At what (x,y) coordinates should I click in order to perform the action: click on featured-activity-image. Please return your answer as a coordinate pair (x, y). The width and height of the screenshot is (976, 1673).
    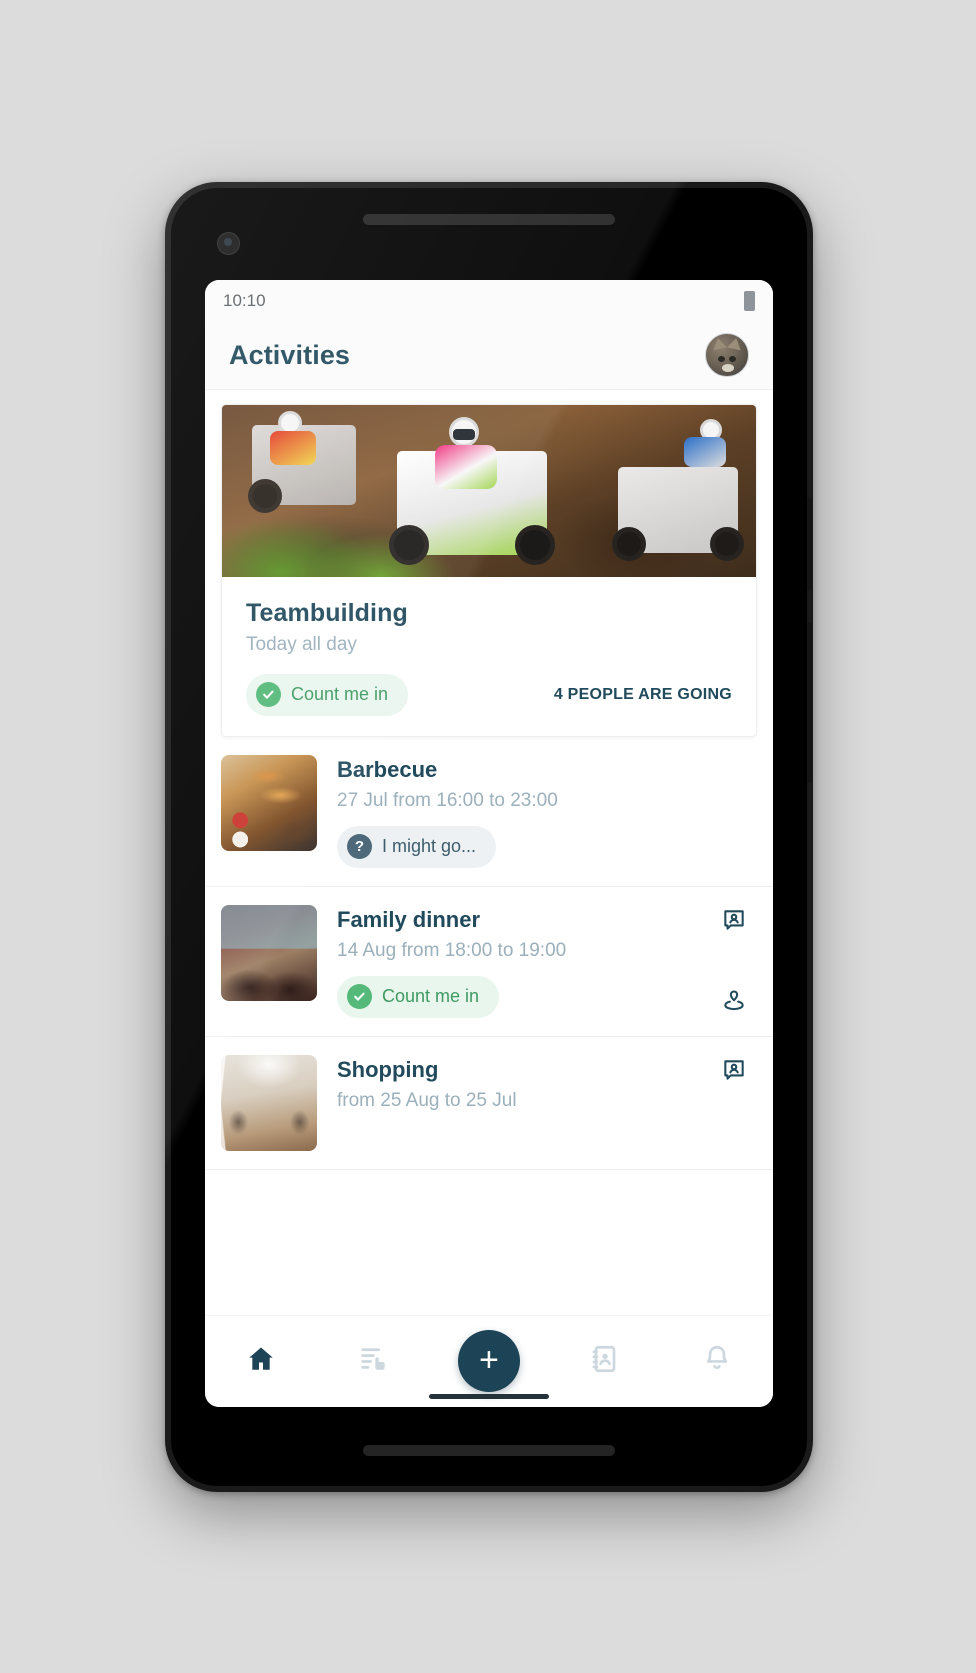
    Looking at the image, I should click on (489, 490).